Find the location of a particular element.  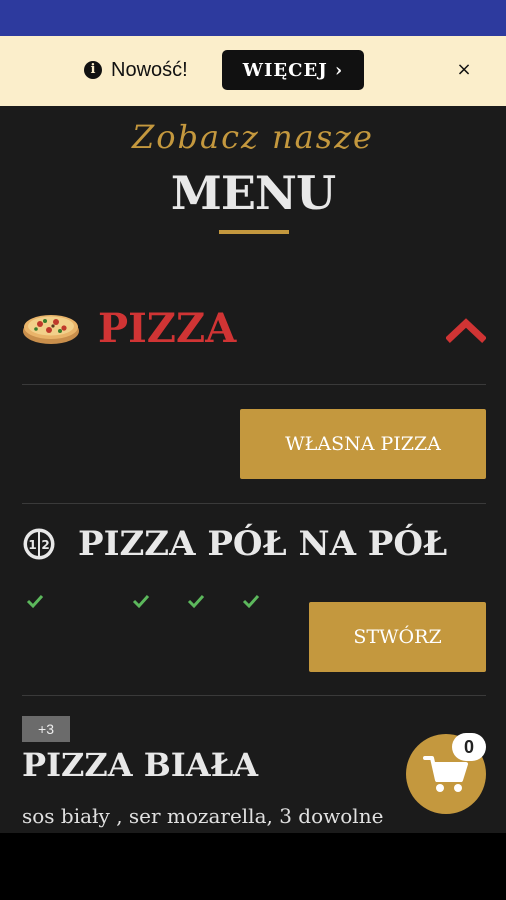

half-pizza-title: PIZZA PÓŁ NA PÓŁ is located at coordinates (263, 544).